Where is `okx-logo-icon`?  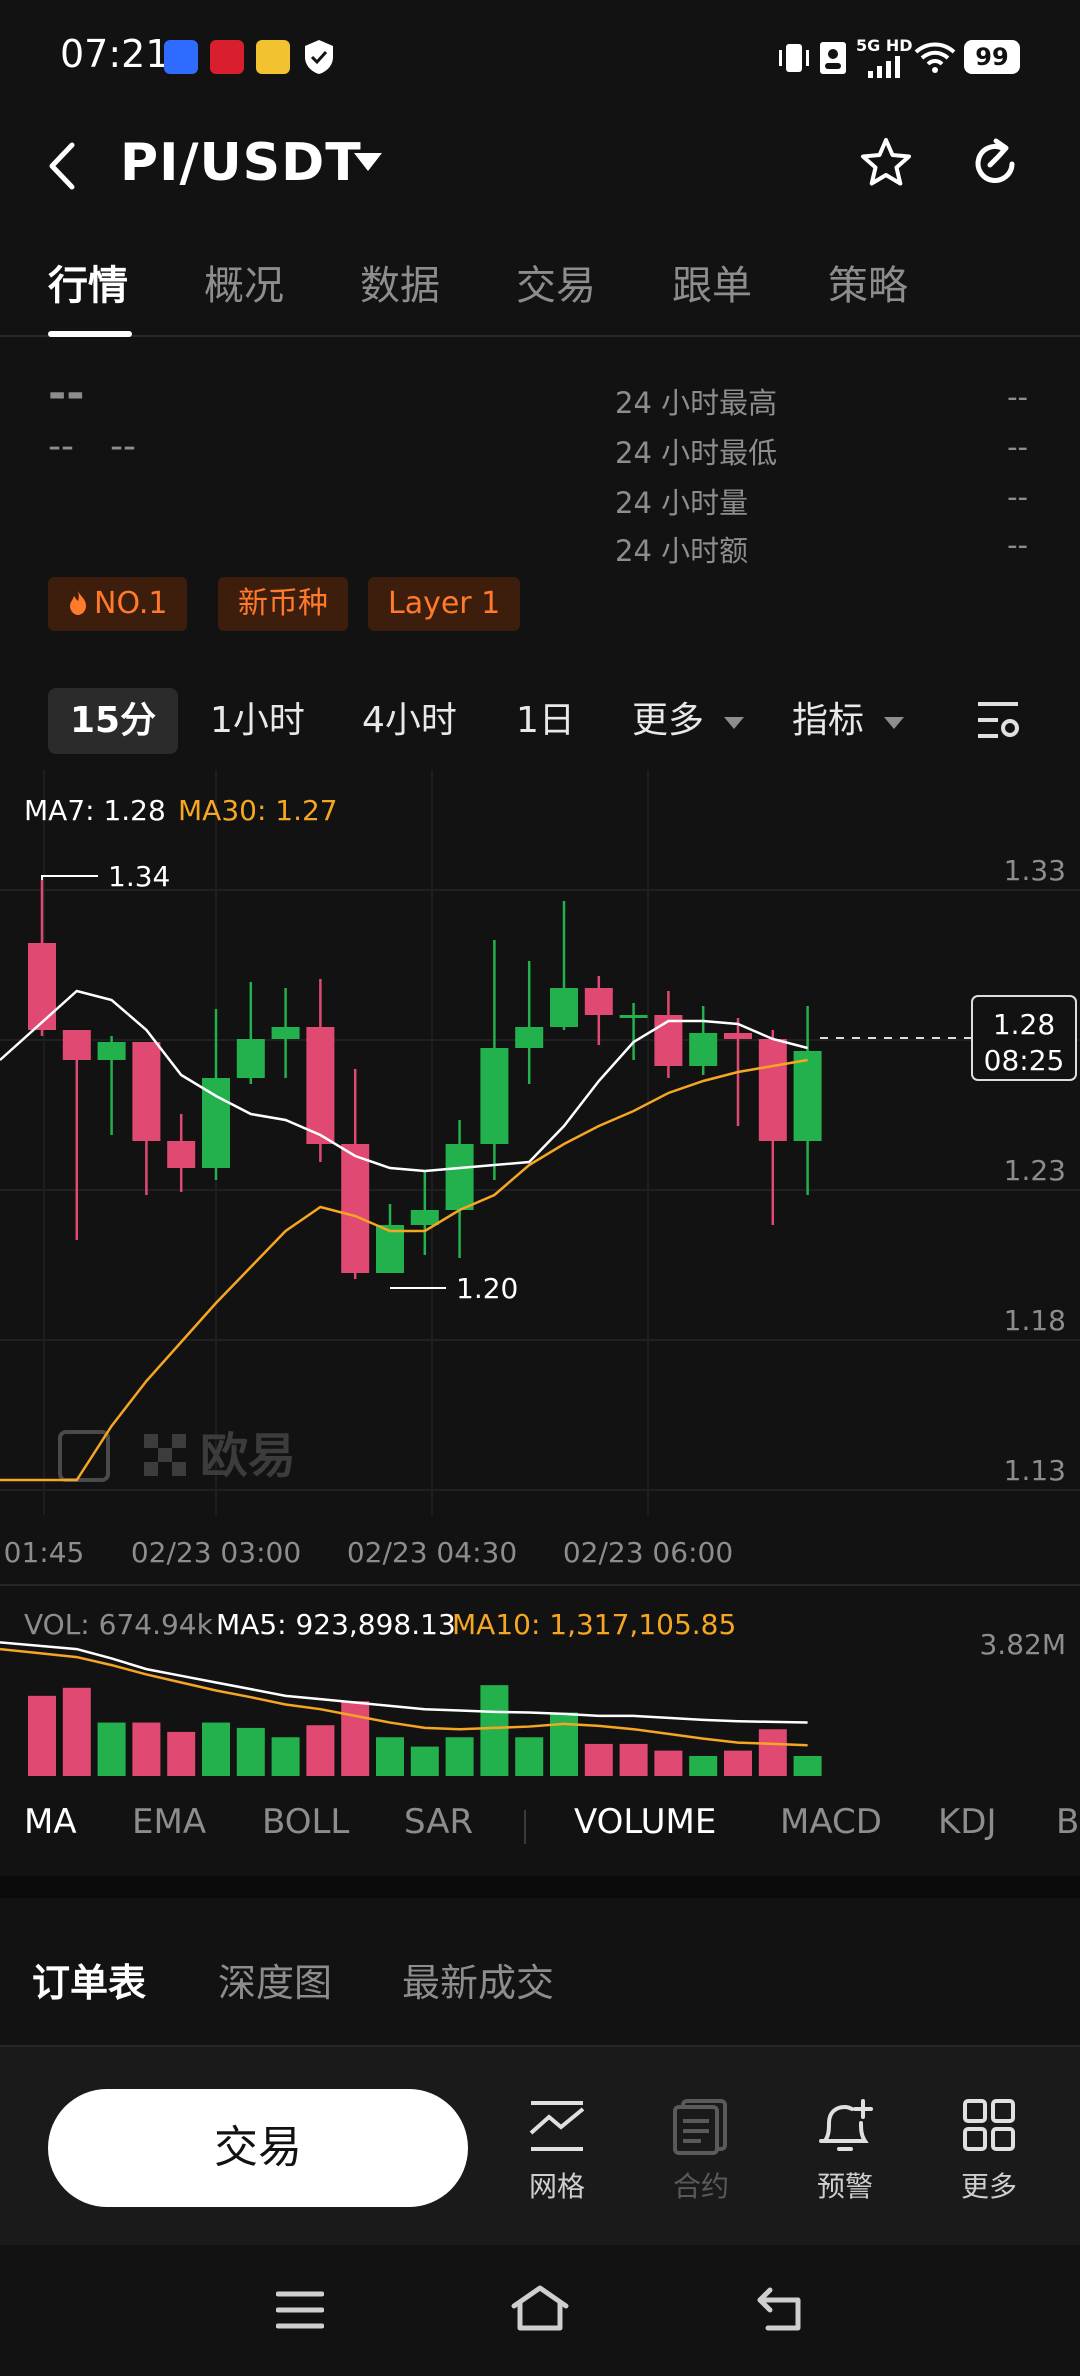 okx-logo-icon is located at coordinates (165, 1455).